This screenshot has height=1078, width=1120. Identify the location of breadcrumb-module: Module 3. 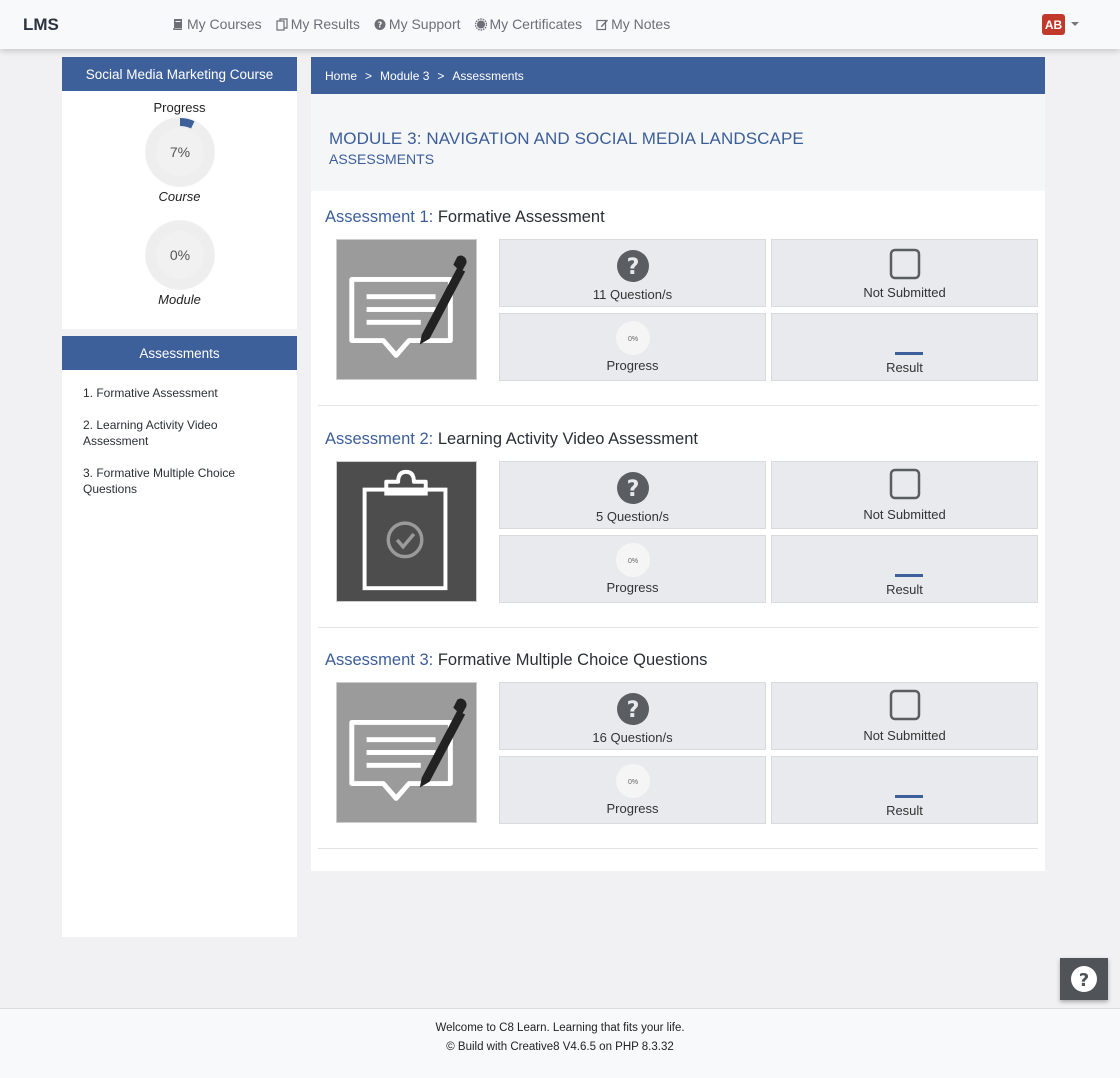
(404, 76).